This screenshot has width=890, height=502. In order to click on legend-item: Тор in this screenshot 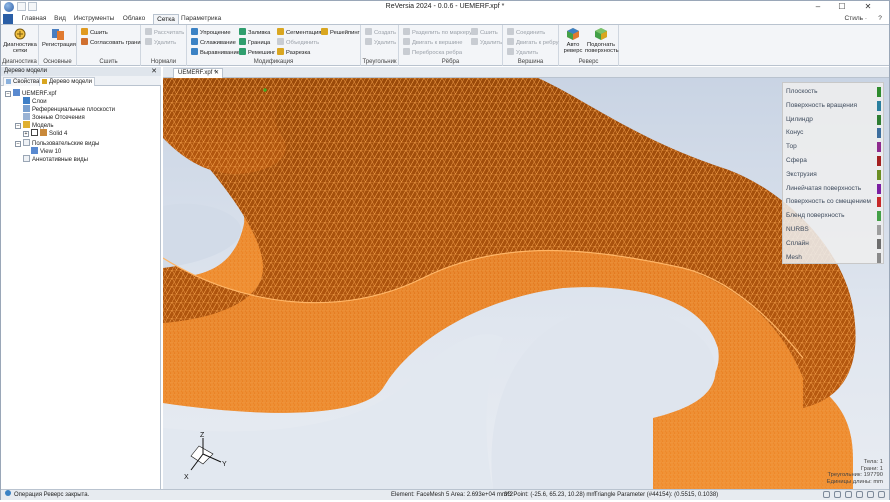, I will do `click(791, 147)`.